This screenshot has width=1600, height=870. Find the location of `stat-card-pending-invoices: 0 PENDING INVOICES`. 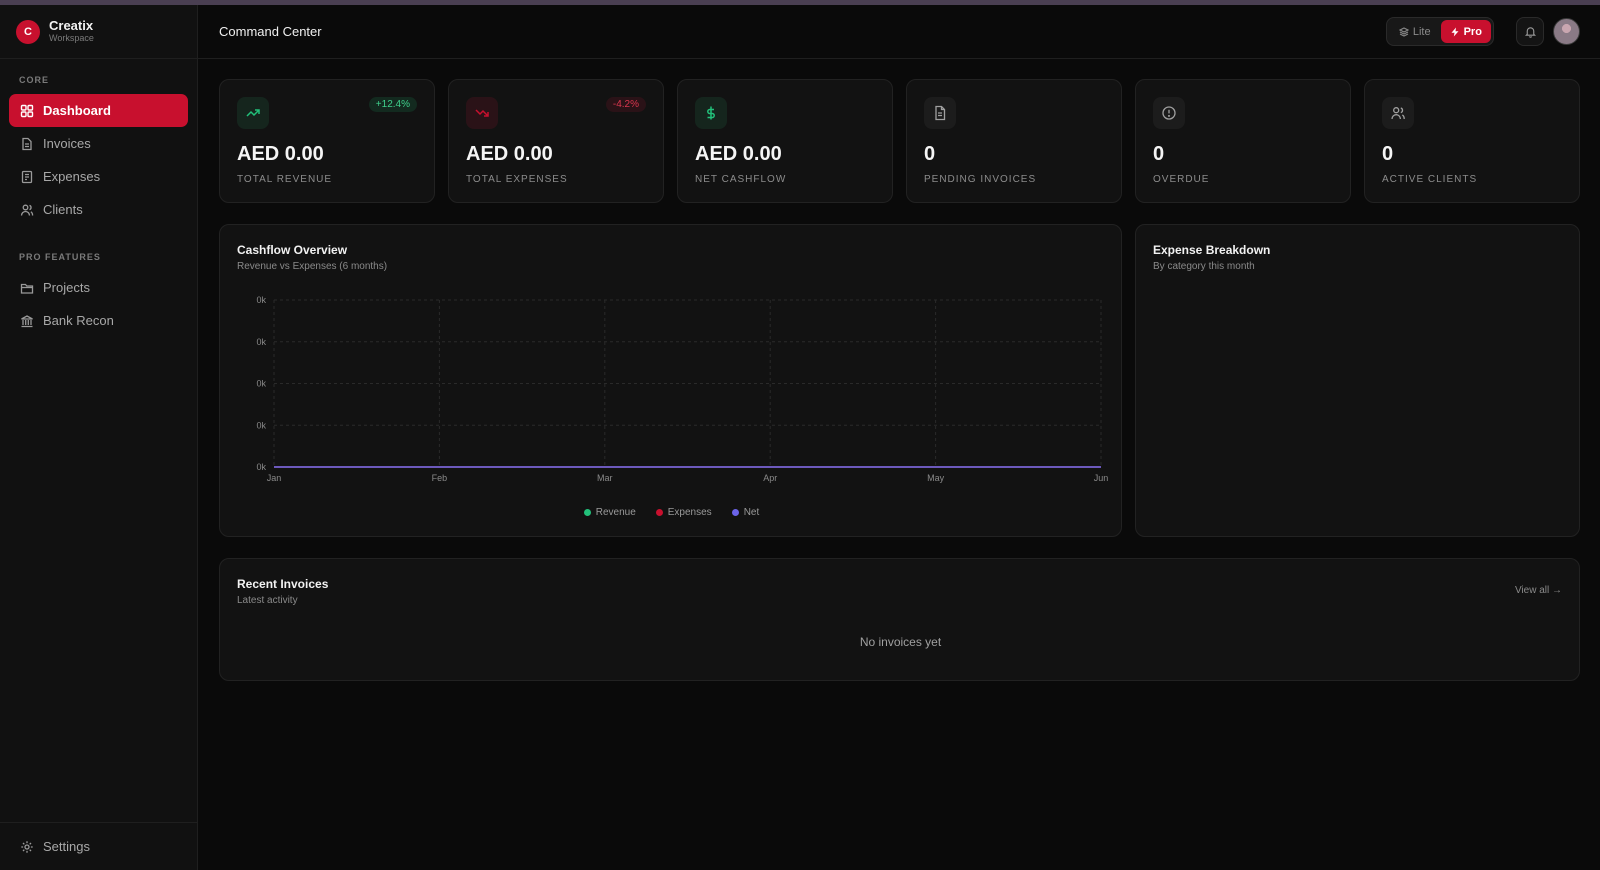

stat-card-pending-invoices: 0 PENDING INVOICES is located at coordinates (1014, 141).